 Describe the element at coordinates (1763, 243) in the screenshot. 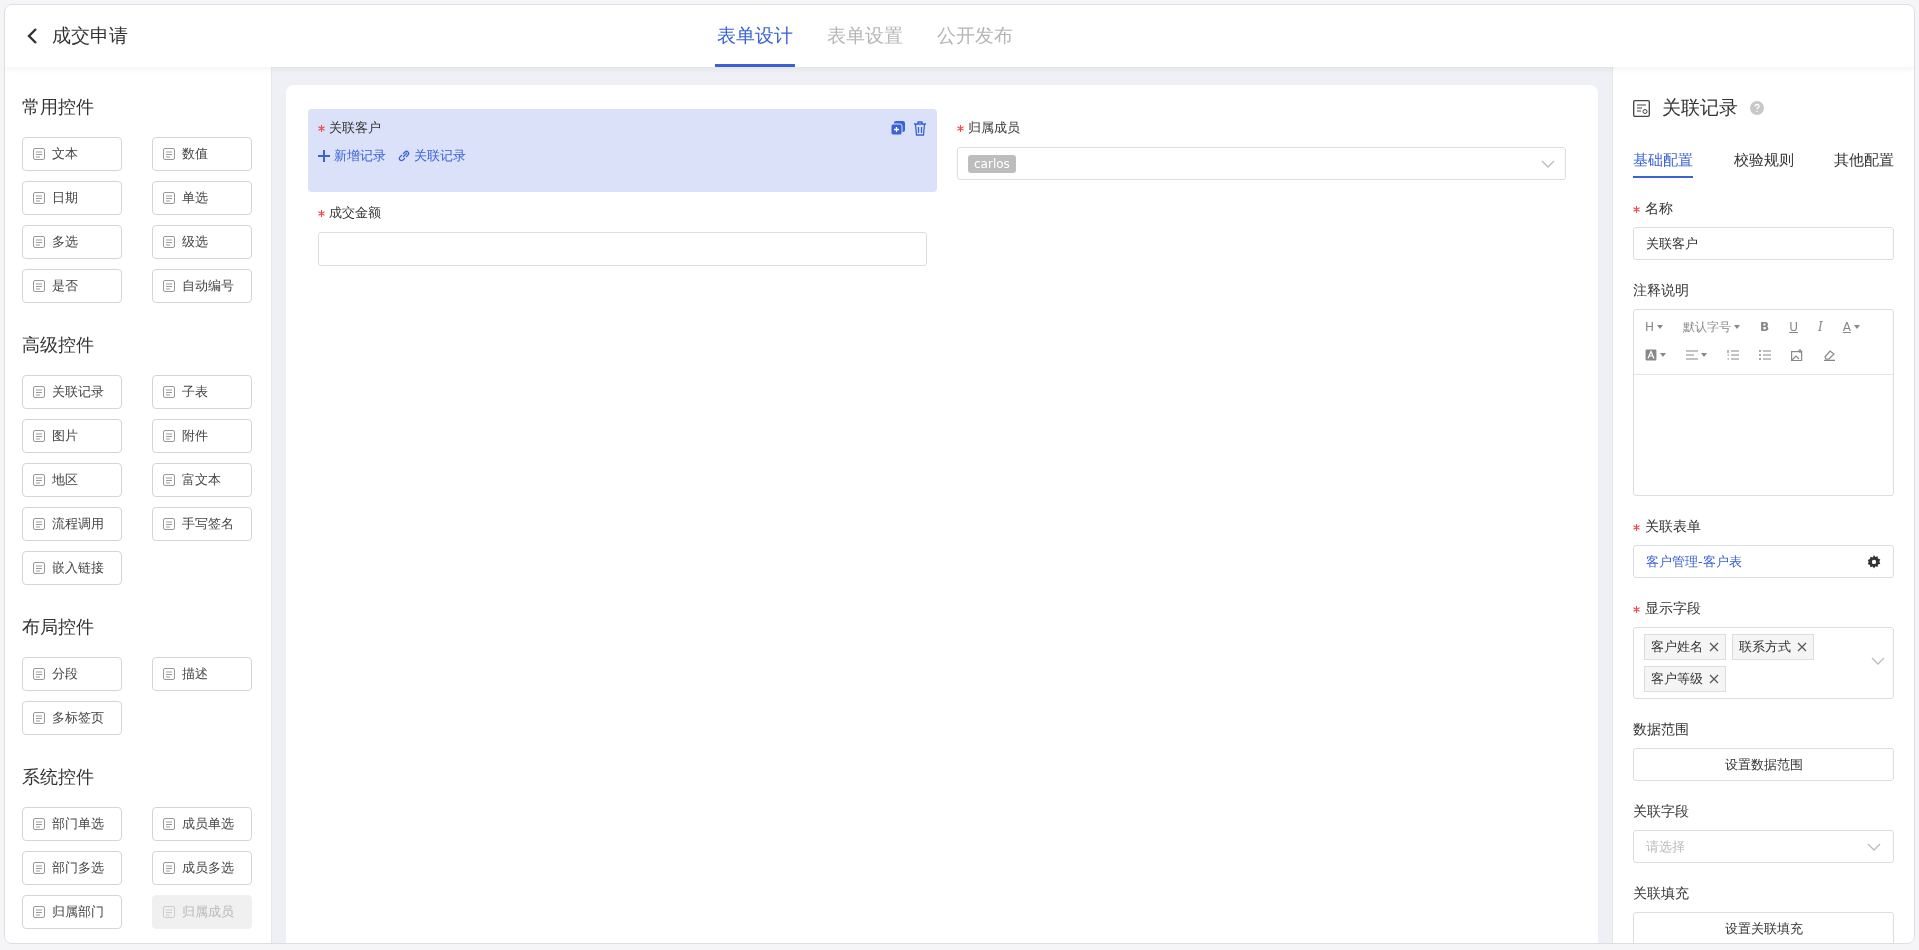

I see `name-input: 关联客户` at that location.